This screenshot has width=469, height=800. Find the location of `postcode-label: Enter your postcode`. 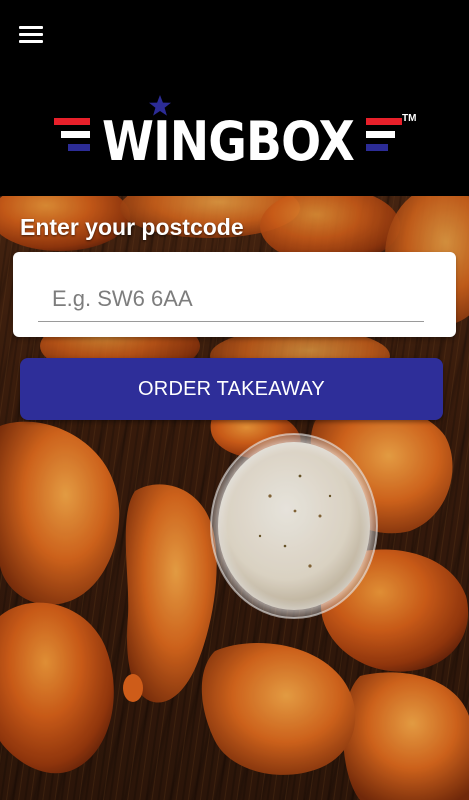

postcode-label: Enter your postcode is located at coordinates (132, 227).